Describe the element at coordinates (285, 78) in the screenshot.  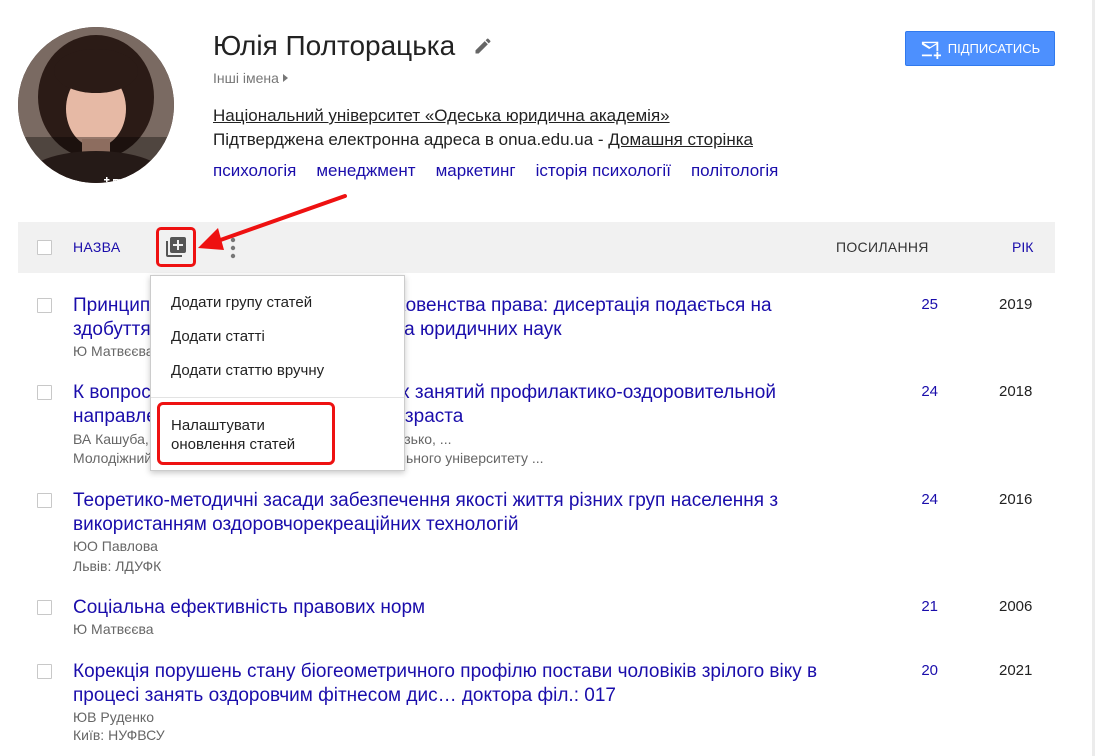
I see `triangle-right-icon` at that location.